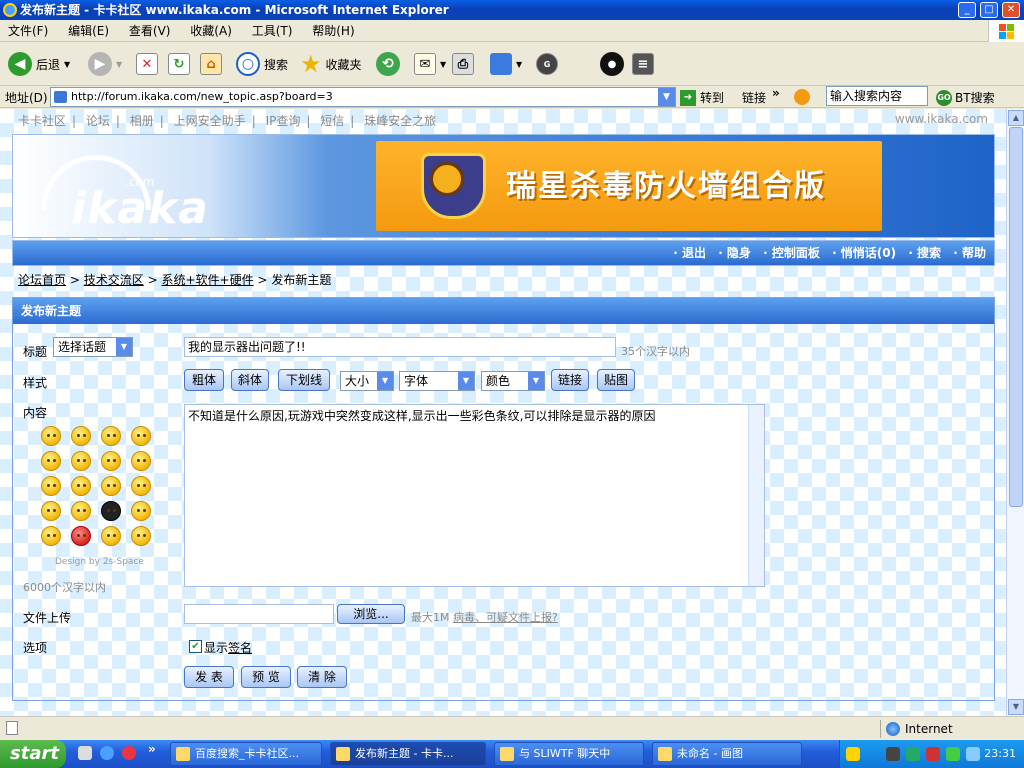  I want to click on bold-button: 粗体, so click(204, 380).